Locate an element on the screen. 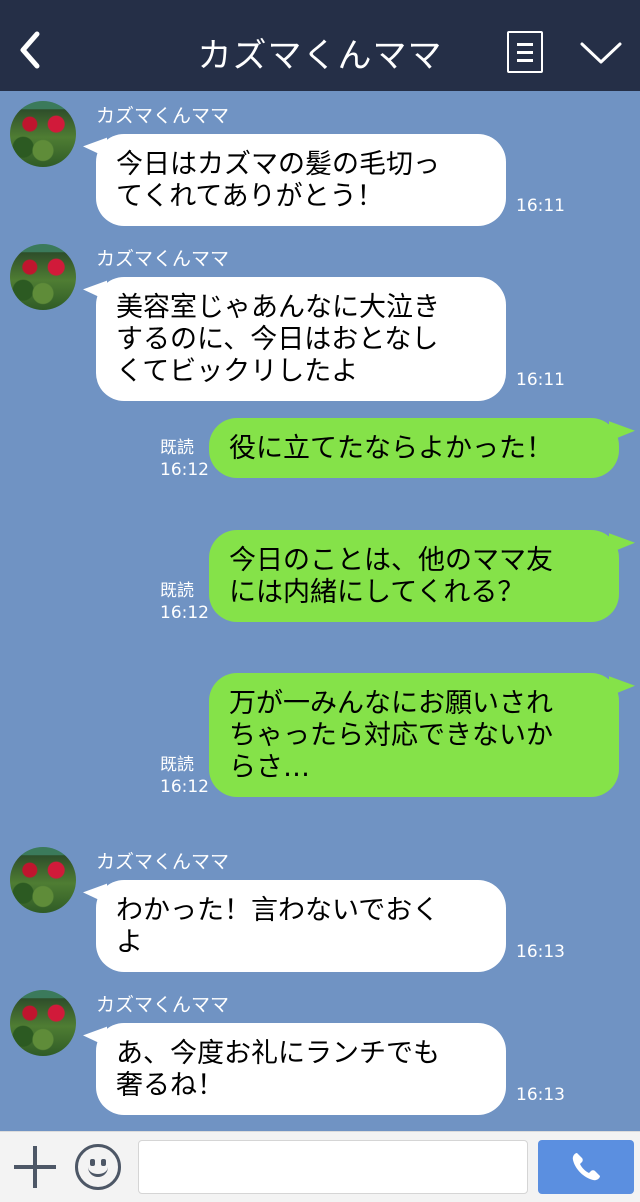  message-bubble-incoming: わかった！言わないでおく よ is located at coordinates (301, 926).